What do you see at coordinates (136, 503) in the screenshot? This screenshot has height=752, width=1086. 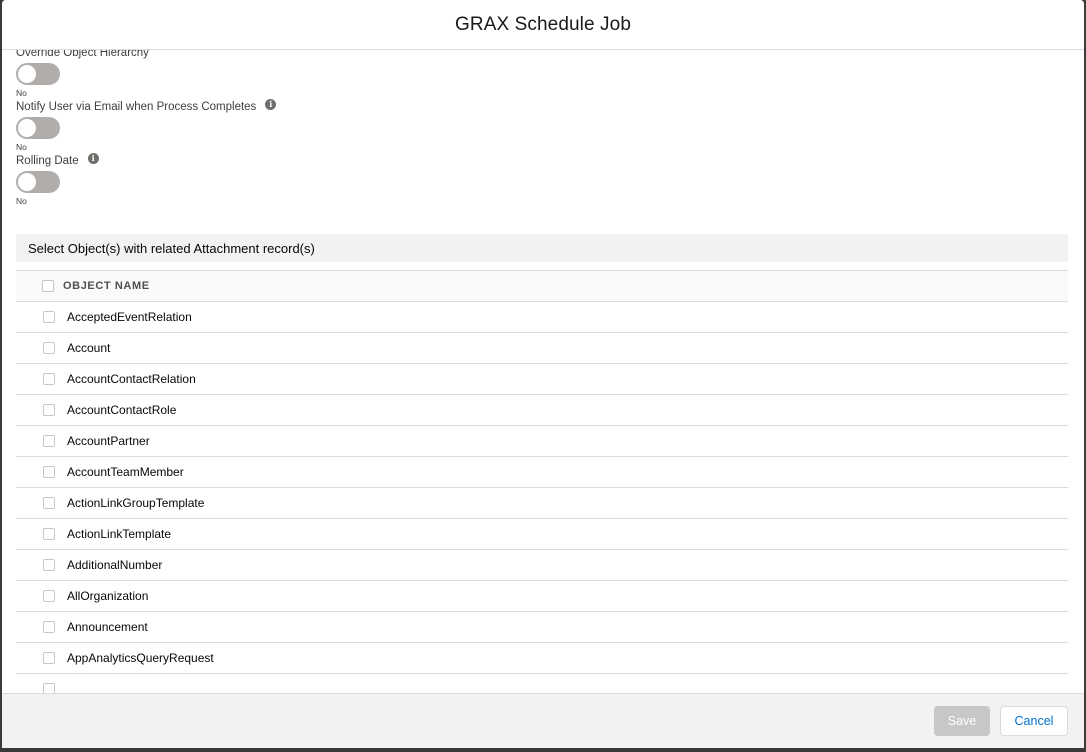 I see `object-name-cell: ActionLinkGroupTemplate` at bounding box center [136, 503].